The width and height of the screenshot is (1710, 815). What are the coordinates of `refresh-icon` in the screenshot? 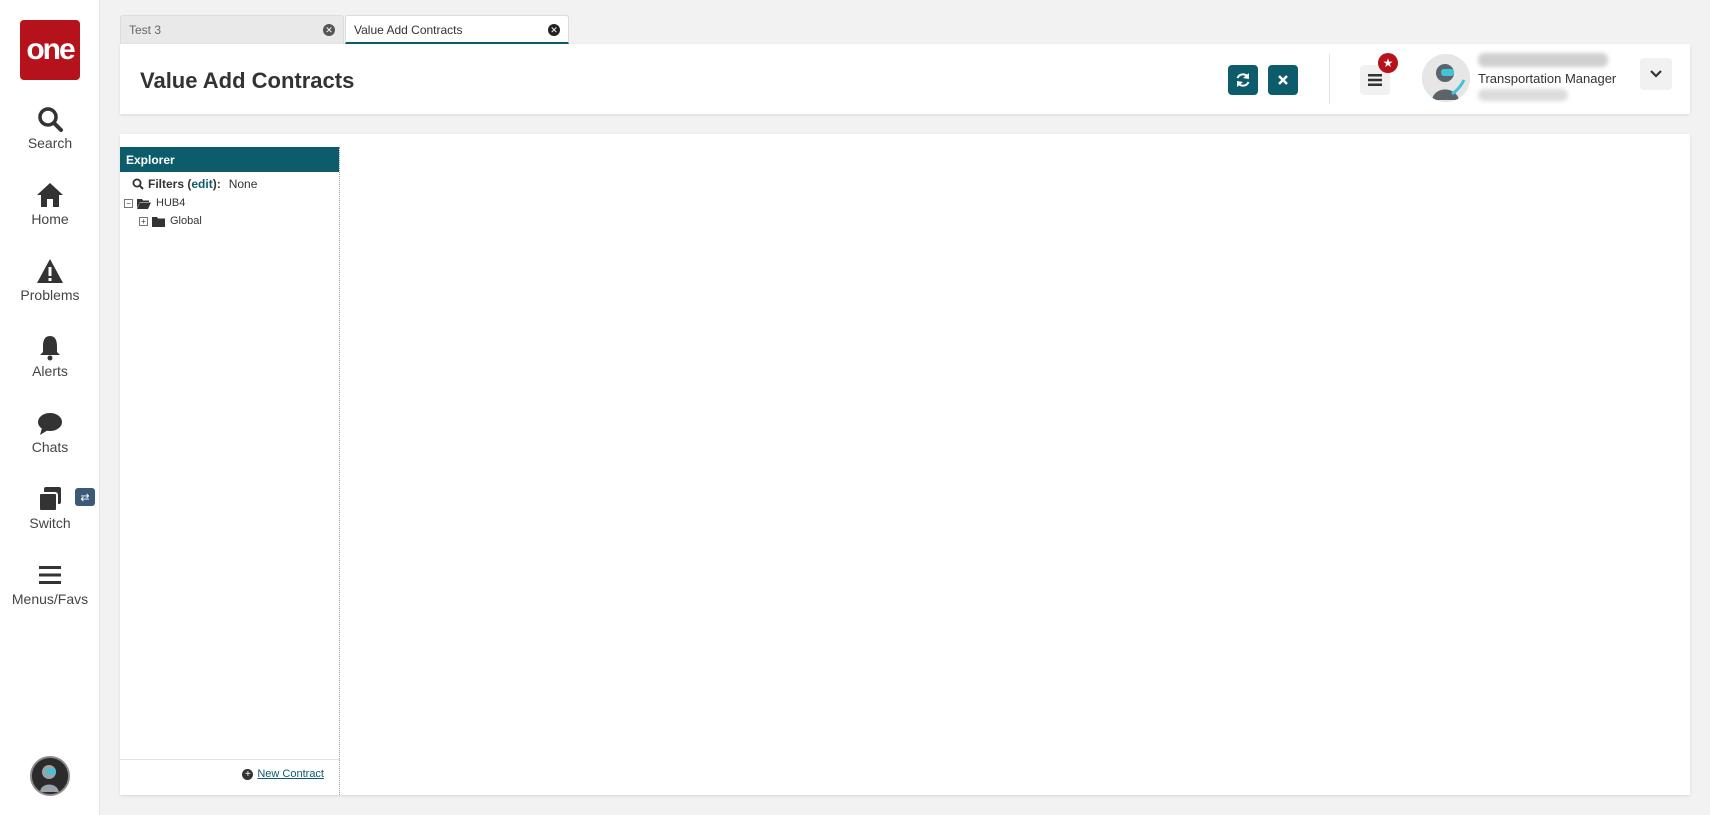 It's located at (1243, 80).